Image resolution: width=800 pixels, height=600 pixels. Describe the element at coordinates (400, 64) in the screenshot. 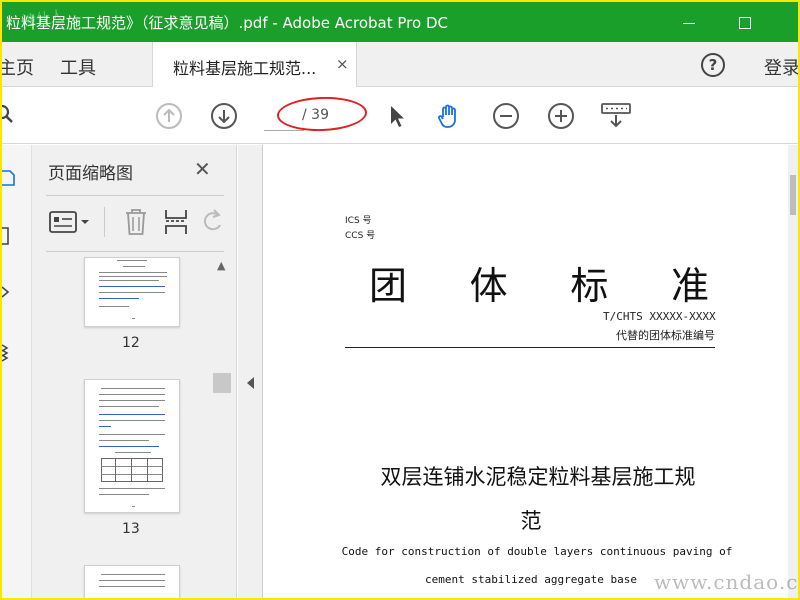

I see `tab-row: 主页 工具 粒料基层施工规范... × ? 登录` at that location.